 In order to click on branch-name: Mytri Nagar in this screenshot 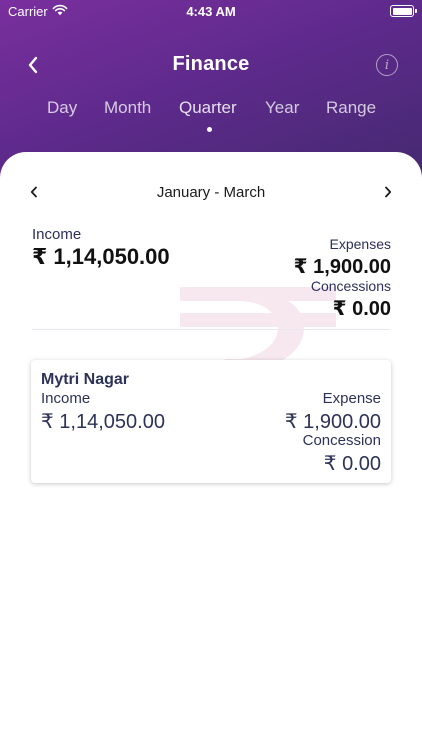, I will do `click(85, 379)`.